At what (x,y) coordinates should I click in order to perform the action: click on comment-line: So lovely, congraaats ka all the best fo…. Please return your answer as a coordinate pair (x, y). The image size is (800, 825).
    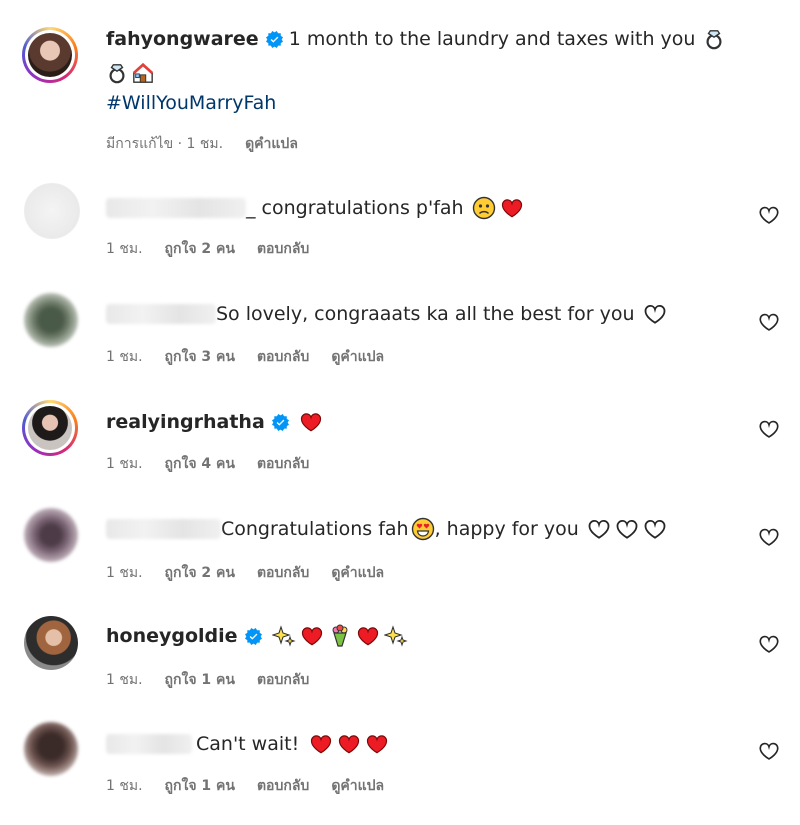
    Looking at the image, I should click on (386, 314).